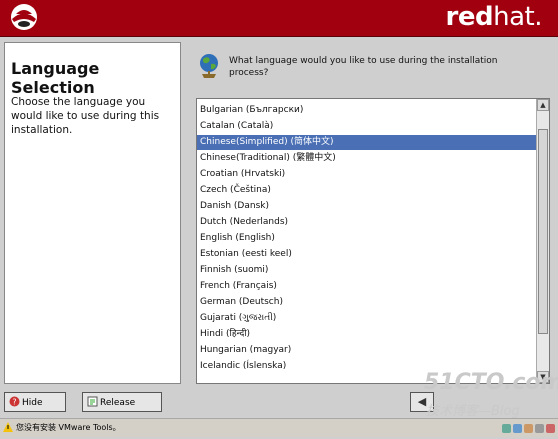 Image resolution: width=558 pixels, height=439 pixels. Describe the element at coordinates (367, 158) in the screenshot. I see `language-option: Chinese(Traditional) (繁體中文)` at that location.